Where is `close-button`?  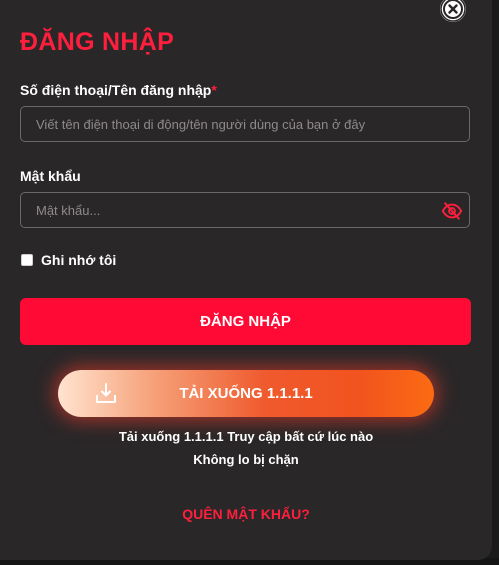 close-button is located at coordinates (453, 11).